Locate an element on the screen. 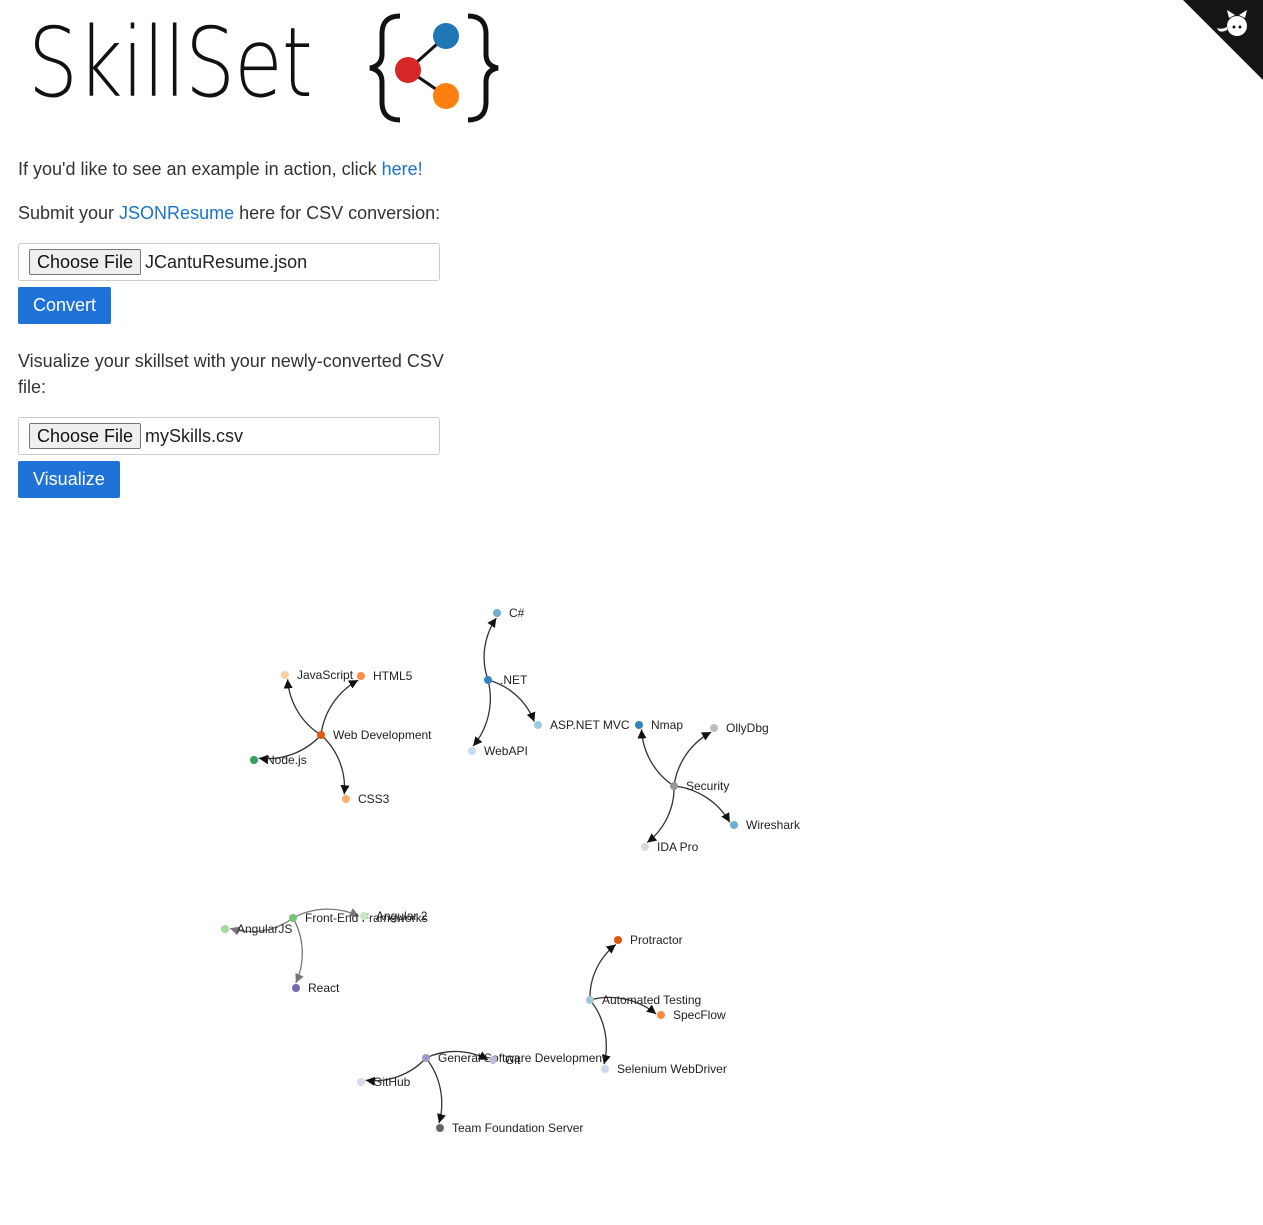 Image resolution: width=1263 pixels, height=1225 pixels. graph-node-github: GitHub is located at coordinates (384, 1082).